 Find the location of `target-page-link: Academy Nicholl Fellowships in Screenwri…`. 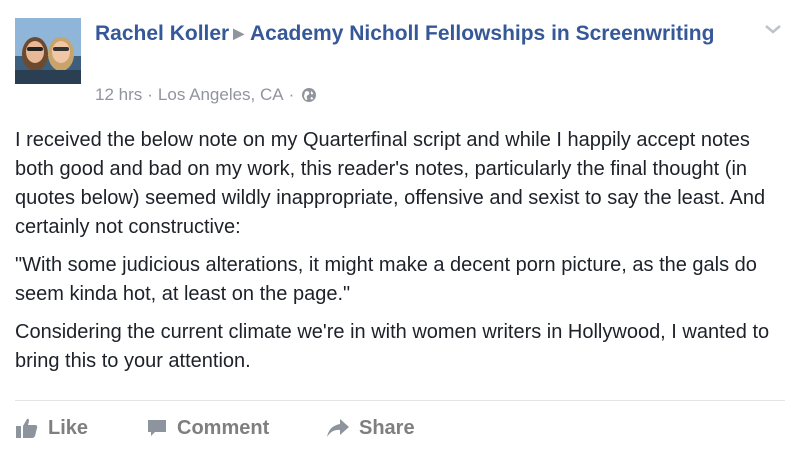

target-page-link: Academy Nicholl Fellowships in Screenwri… is located at coordinates (482, 33).